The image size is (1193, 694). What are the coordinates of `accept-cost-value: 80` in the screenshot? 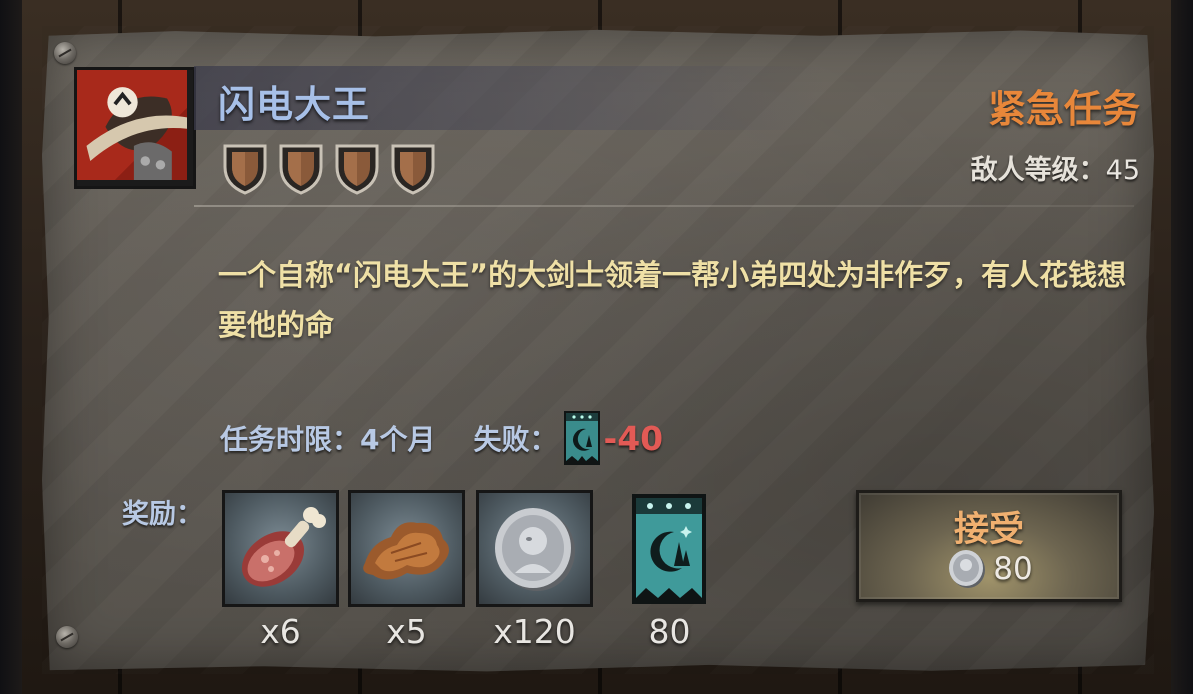 It's located at (1013, 569).